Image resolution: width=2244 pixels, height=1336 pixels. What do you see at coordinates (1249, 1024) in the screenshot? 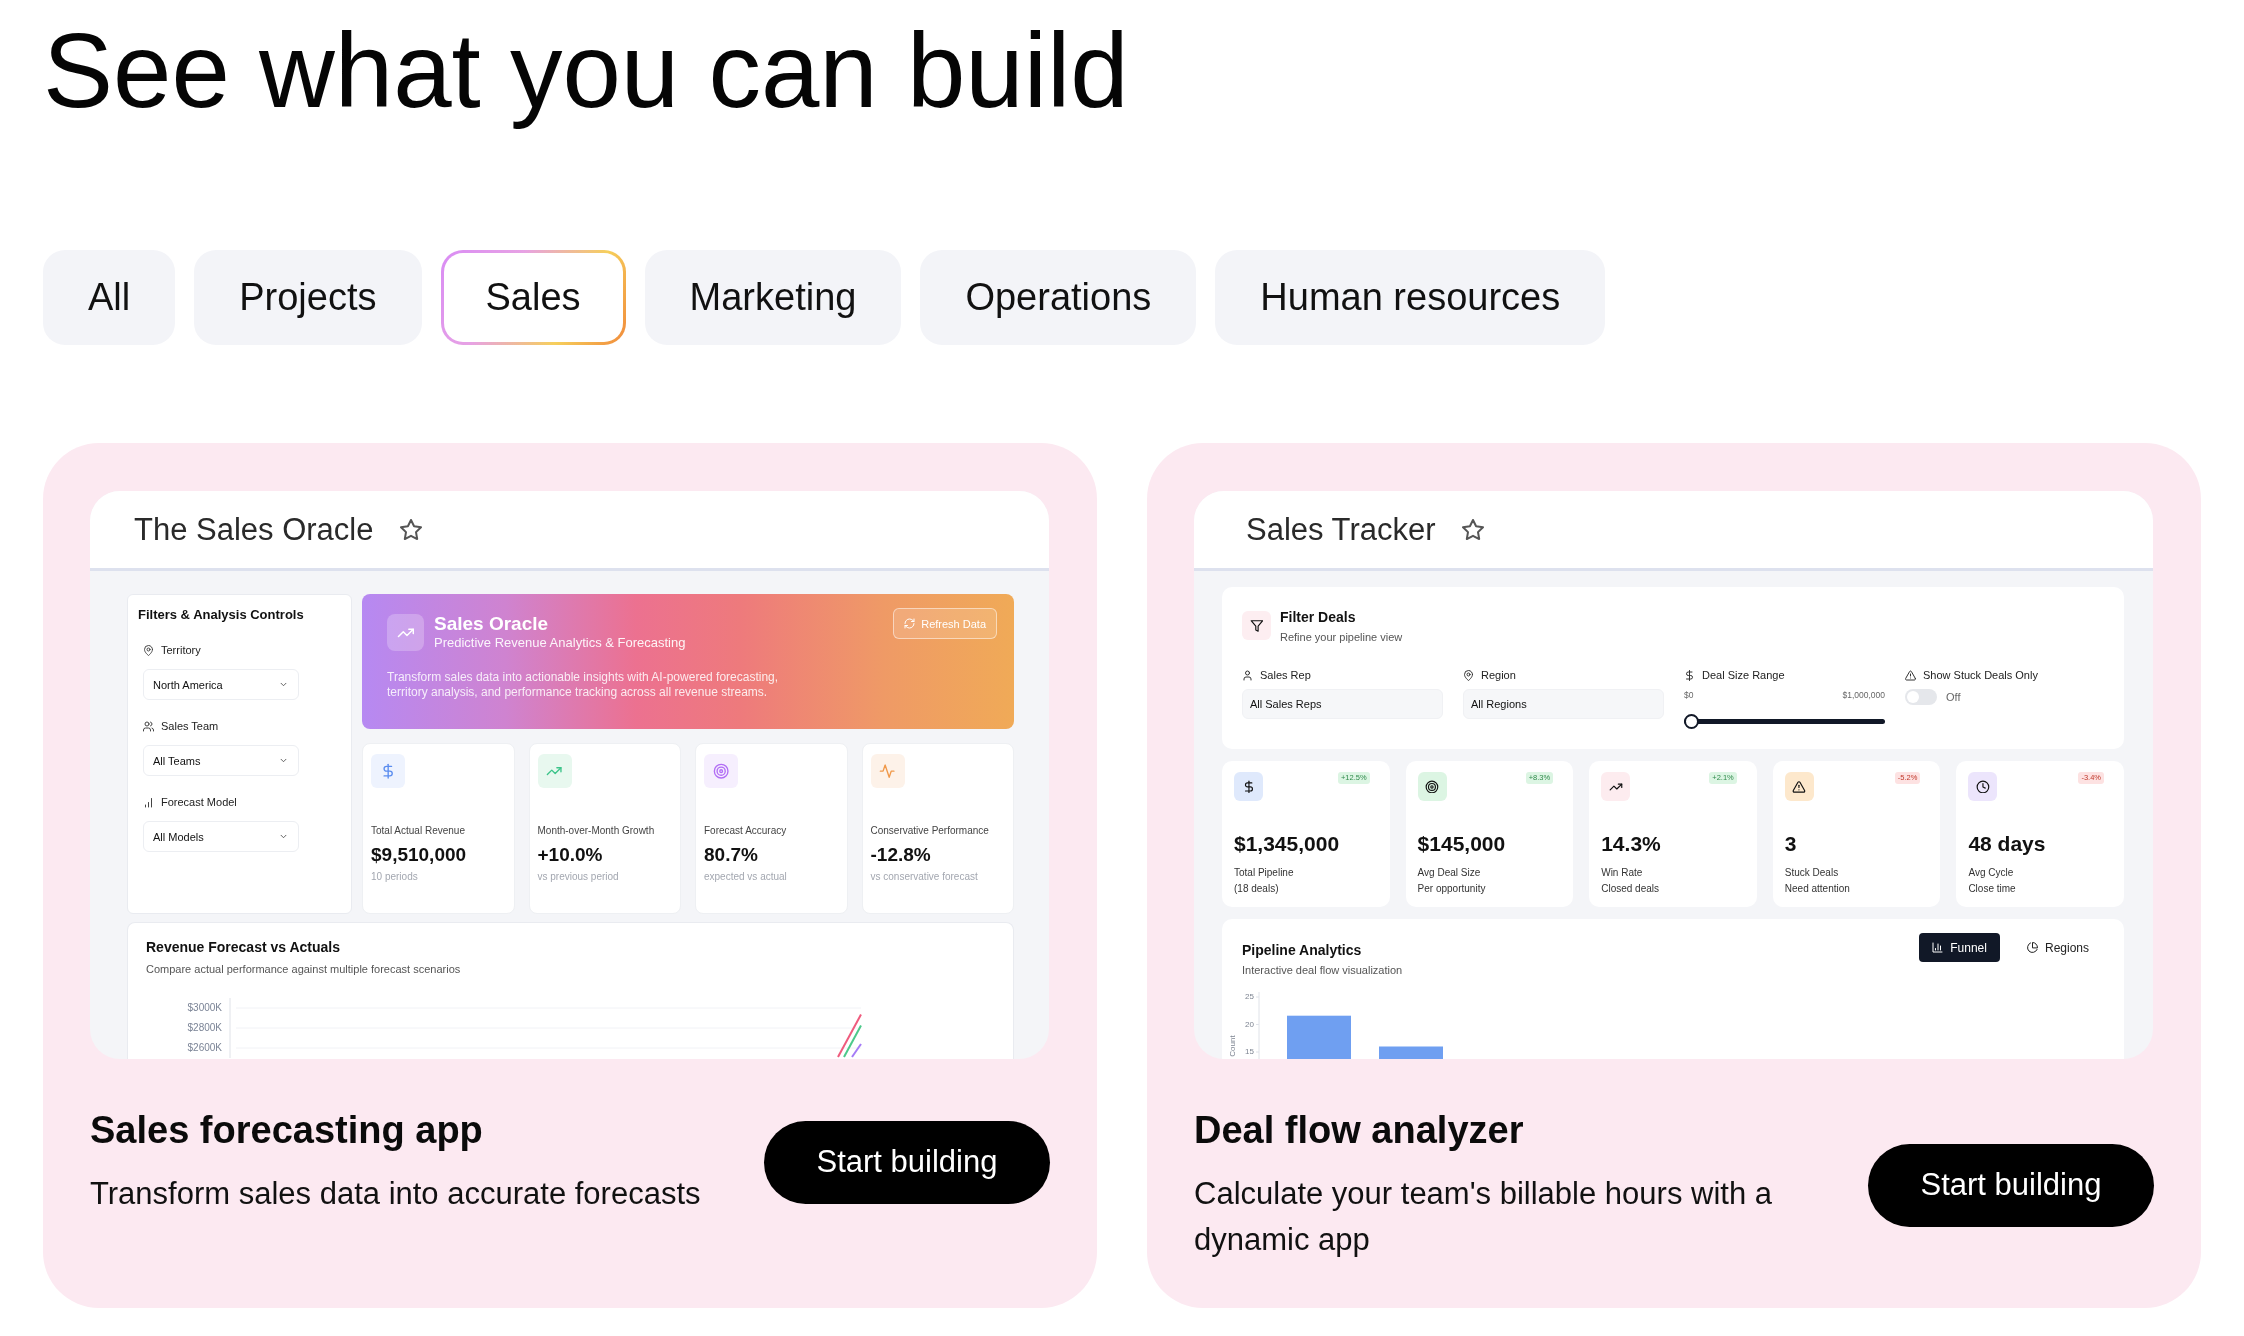
I see `axis-label: 20` at bounding box center [1249, 1024].